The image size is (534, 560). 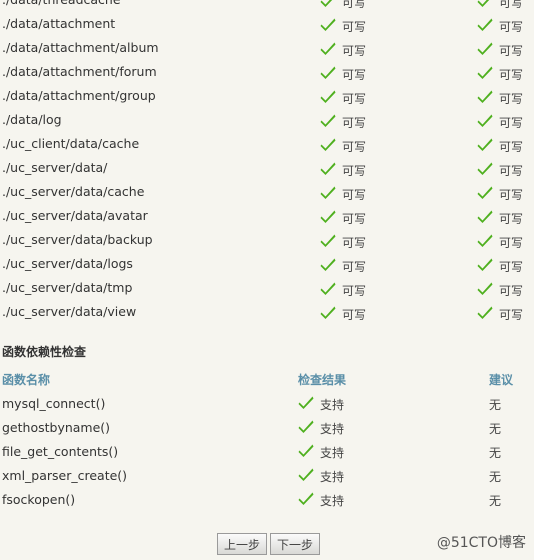 I want to click on table-row: ./data/attachment/forum 可写 可写, so click(x=267, y=74).